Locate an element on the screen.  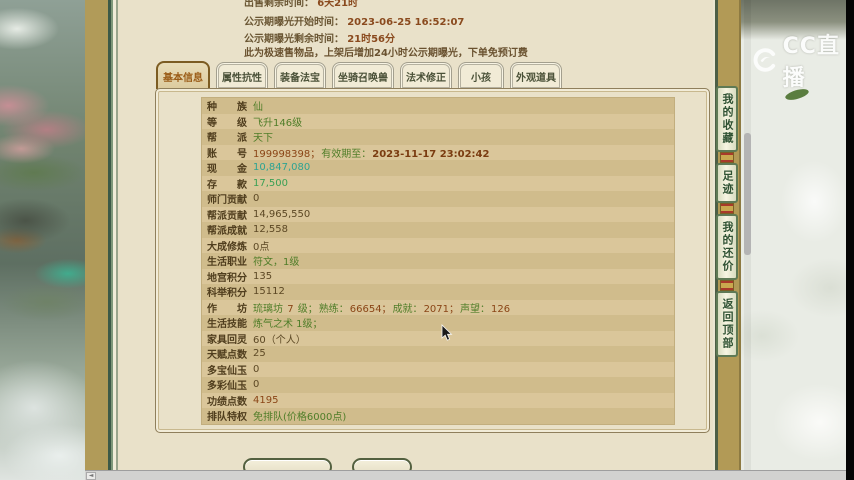
row-value: 免排队(价格6000点) is located at coordinates (300, 415).